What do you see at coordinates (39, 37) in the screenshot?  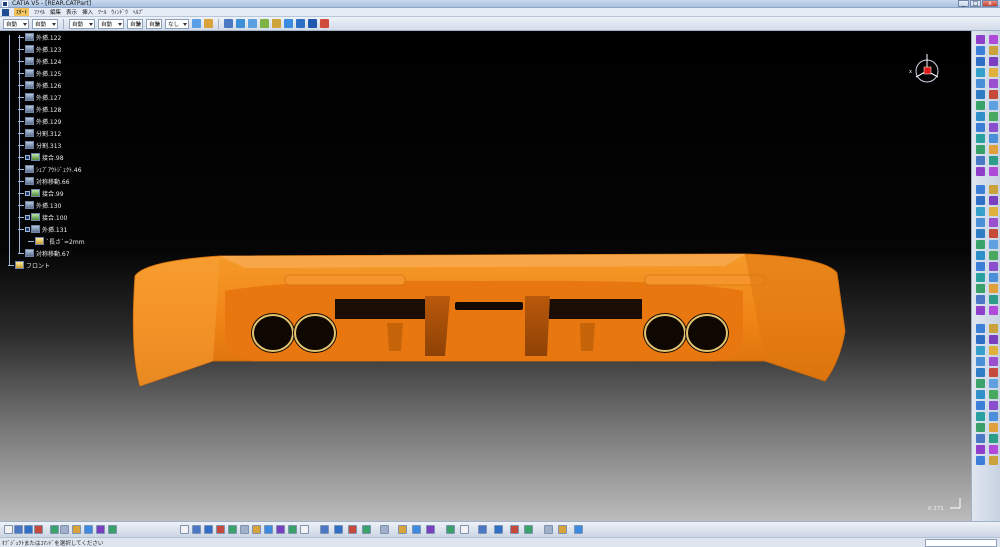 I see `tree-item: 外挿.122` at bounding box center [39, 37].